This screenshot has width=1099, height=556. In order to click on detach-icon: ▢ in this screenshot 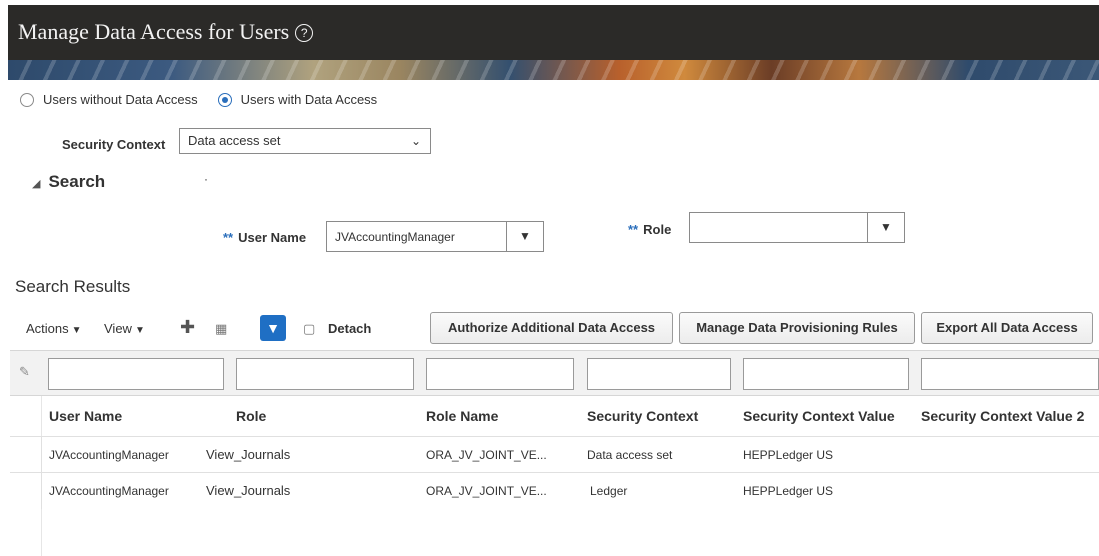, I will do `click(309, 329)`.